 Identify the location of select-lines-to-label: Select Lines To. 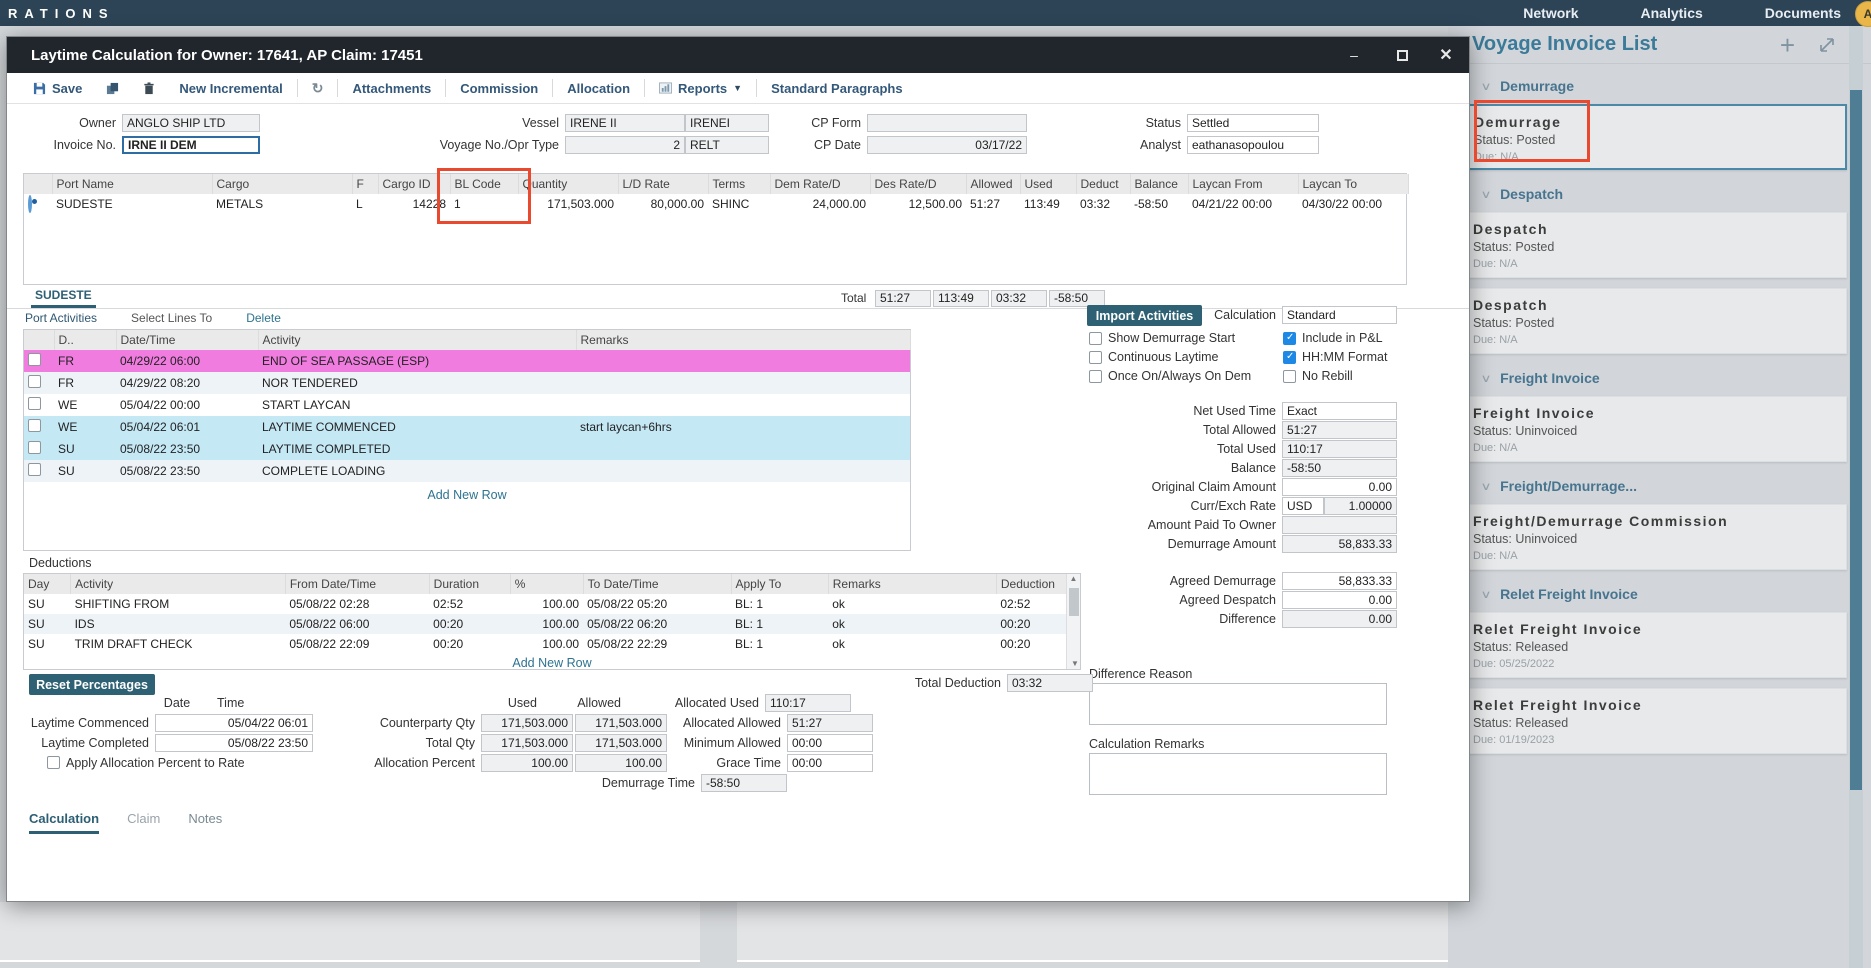
(171, 319).